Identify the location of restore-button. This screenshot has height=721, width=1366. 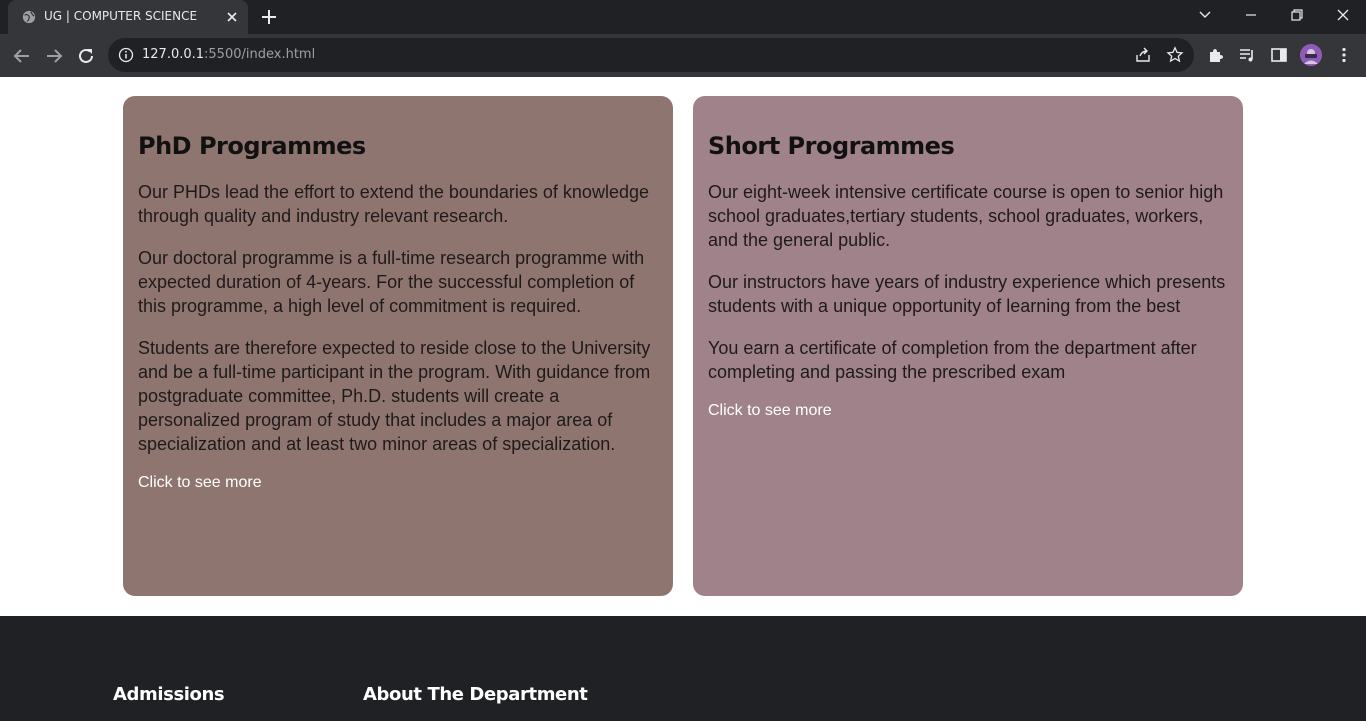
(1297, 15).